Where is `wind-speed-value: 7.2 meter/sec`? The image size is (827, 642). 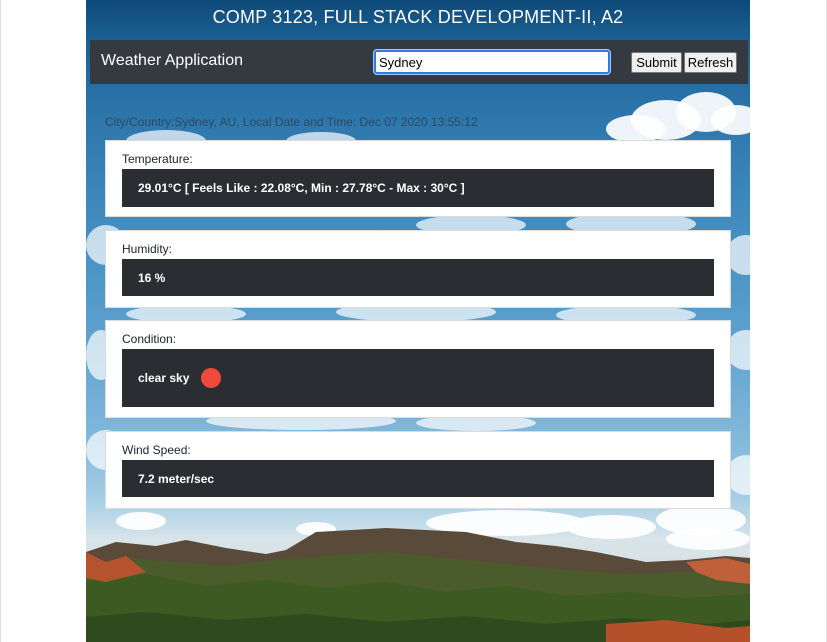
wind-speed-value: 7.2 meter/sec is located at coordinates (176, 478).